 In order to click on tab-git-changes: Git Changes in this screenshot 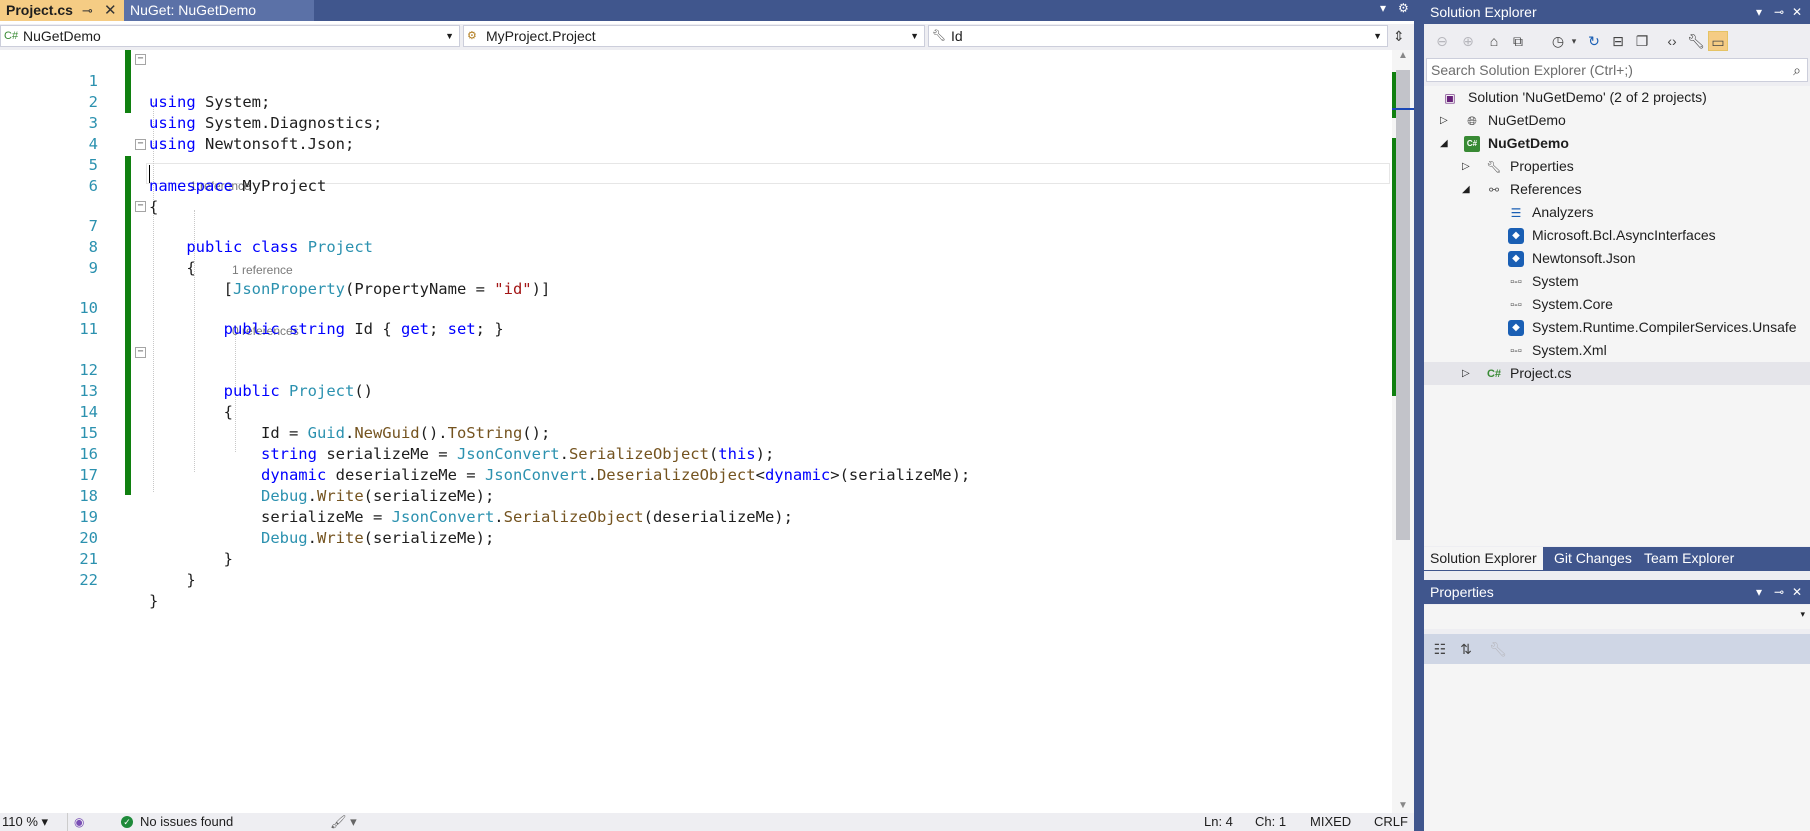, I will do `click(1593, 558)`.